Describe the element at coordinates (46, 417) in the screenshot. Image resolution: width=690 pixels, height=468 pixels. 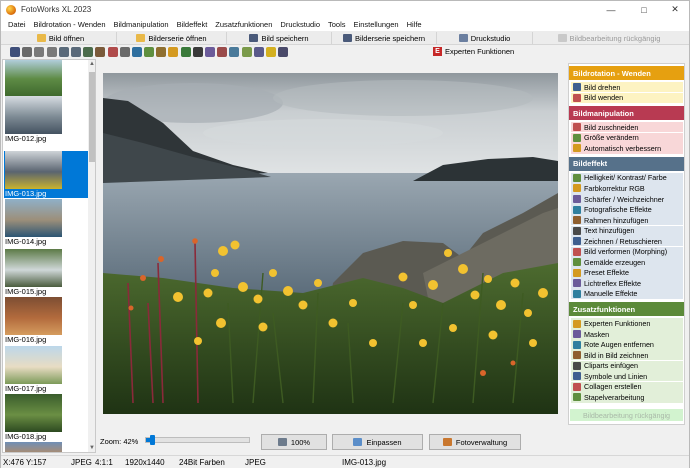
I see `thumbnail-item: IMG-018.jpg` at that location.